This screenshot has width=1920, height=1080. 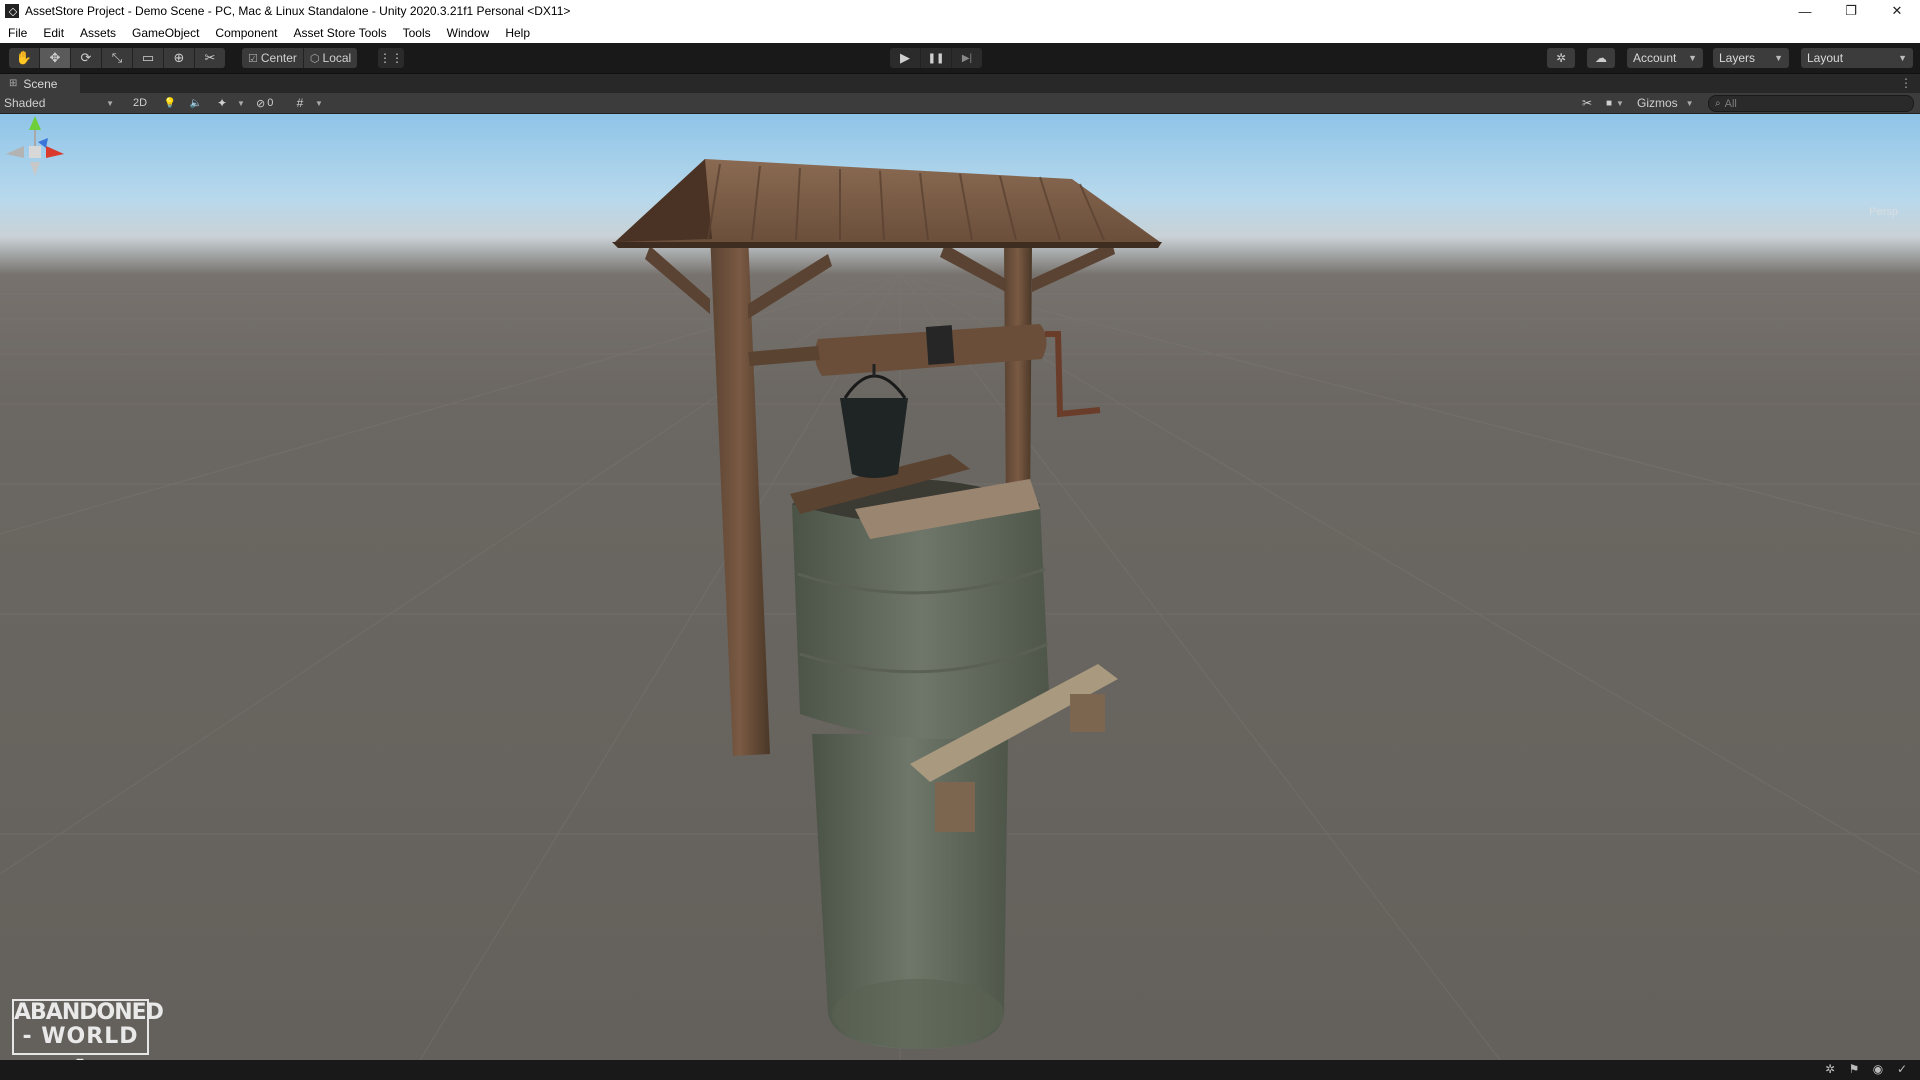 What do you see at coordinates (89, 1012) in the screenshot?
I see `logo-line-1: ABANDONED` at bounding box center [89, 1012].